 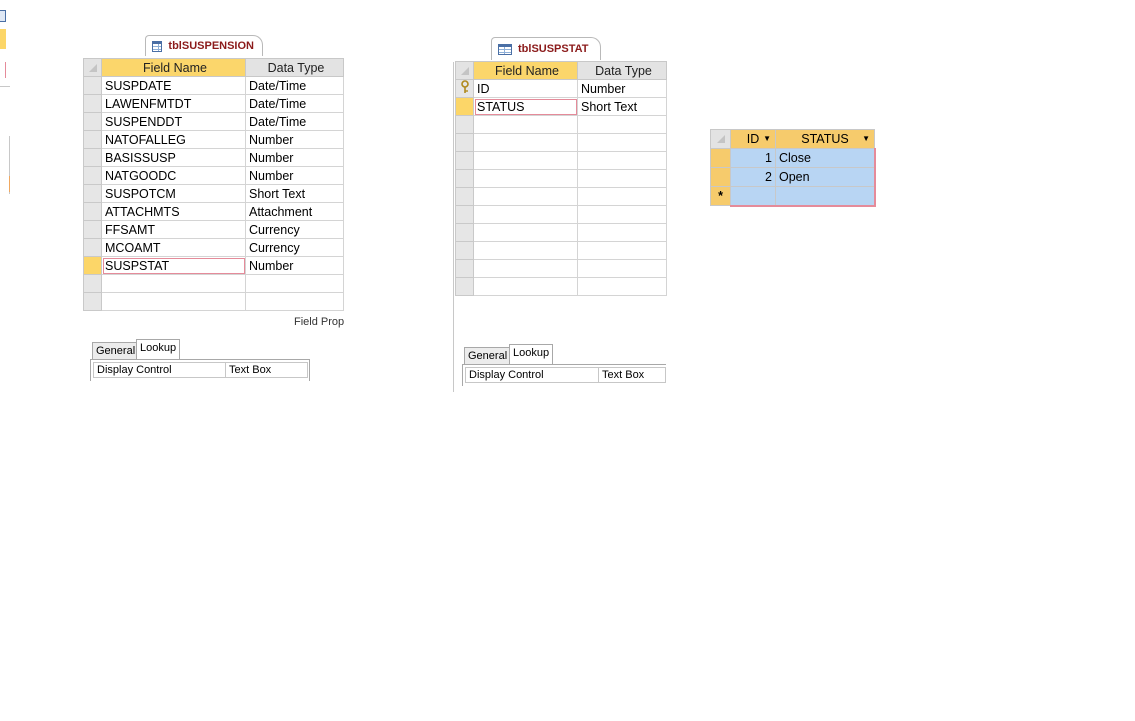 What do you see at coordinates (525, 88) in the screenshot?
I see `field-name-cell: ID` at bounding box center [525, 88].